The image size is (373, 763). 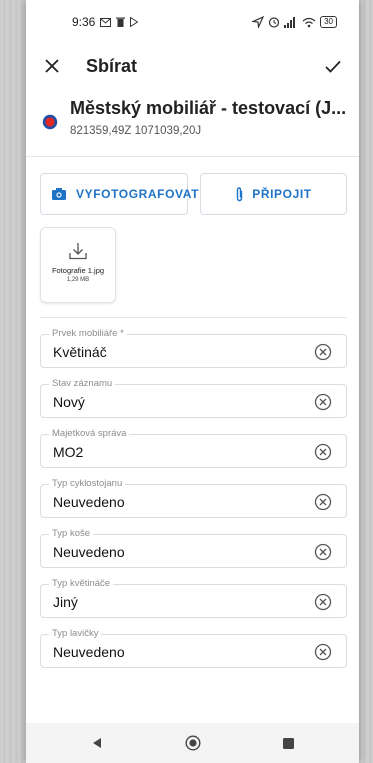 What do you see at coordinates (193, 548) in the screenshot?
I see `field-typ-kose: Typ koše Neuvedeno` at bounding box center [193, 548].